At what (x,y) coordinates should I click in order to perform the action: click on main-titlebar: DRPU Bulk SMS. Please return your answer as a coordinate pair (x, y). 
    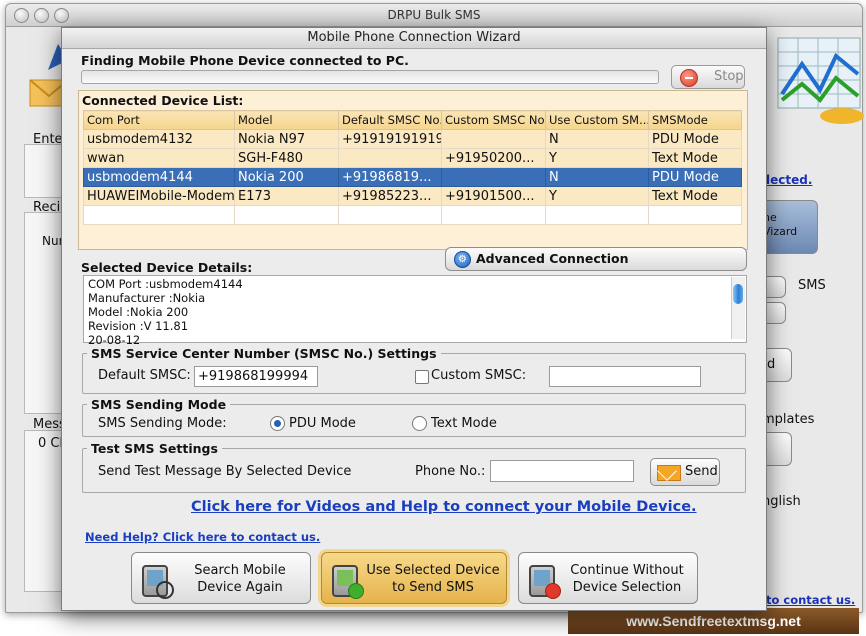
    Looking at the image, I should click on (434, 15).